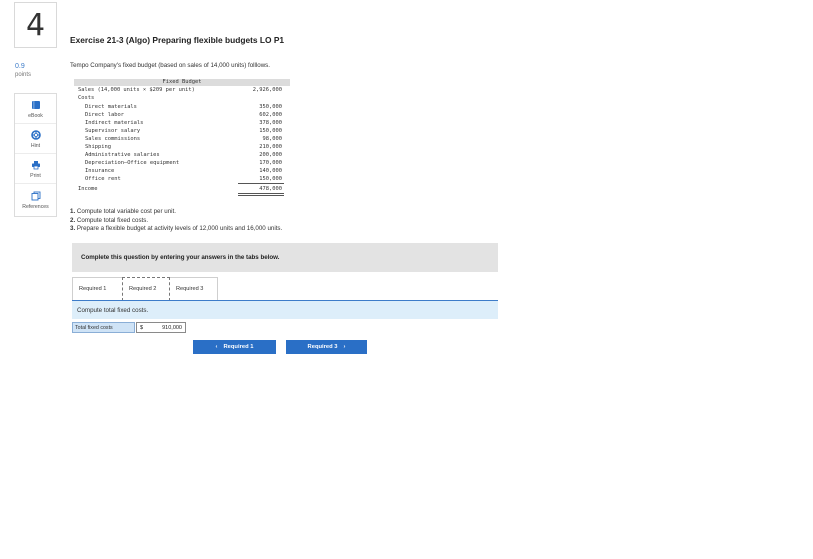  What do you see at coordinates (136, 90) in the screenshot?
I see `sales-label: Sales (14,000 units × $209 per unit)` at bounding box center [136, 90].